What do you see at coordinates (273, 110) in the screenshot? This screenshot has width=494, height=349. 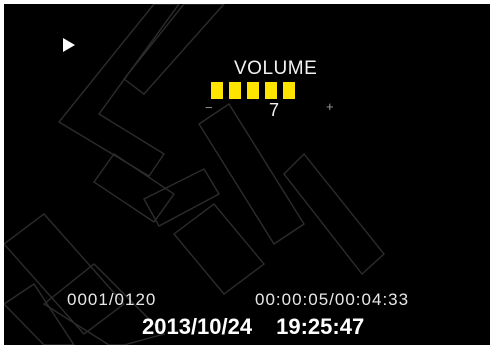 I see `volume-level-value: 7` at bounding box center [273, 110].